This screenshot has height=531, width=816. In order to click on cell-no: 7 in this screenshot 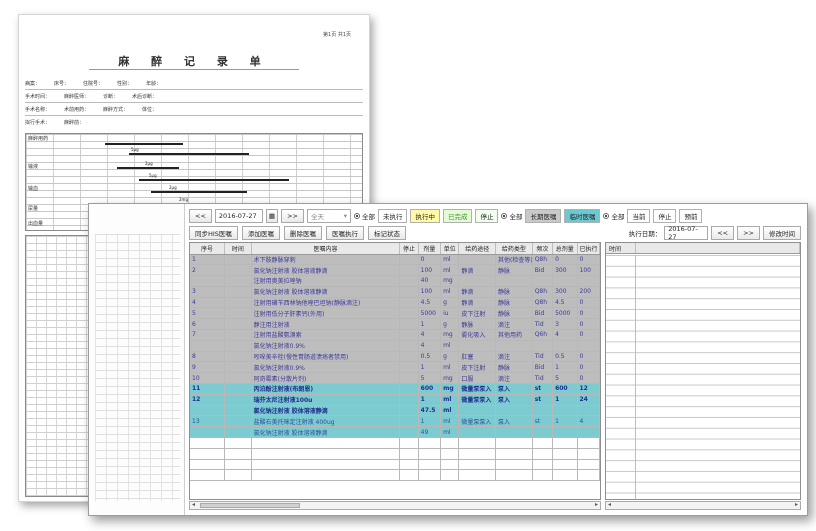, I will do `click(208, 335)`.